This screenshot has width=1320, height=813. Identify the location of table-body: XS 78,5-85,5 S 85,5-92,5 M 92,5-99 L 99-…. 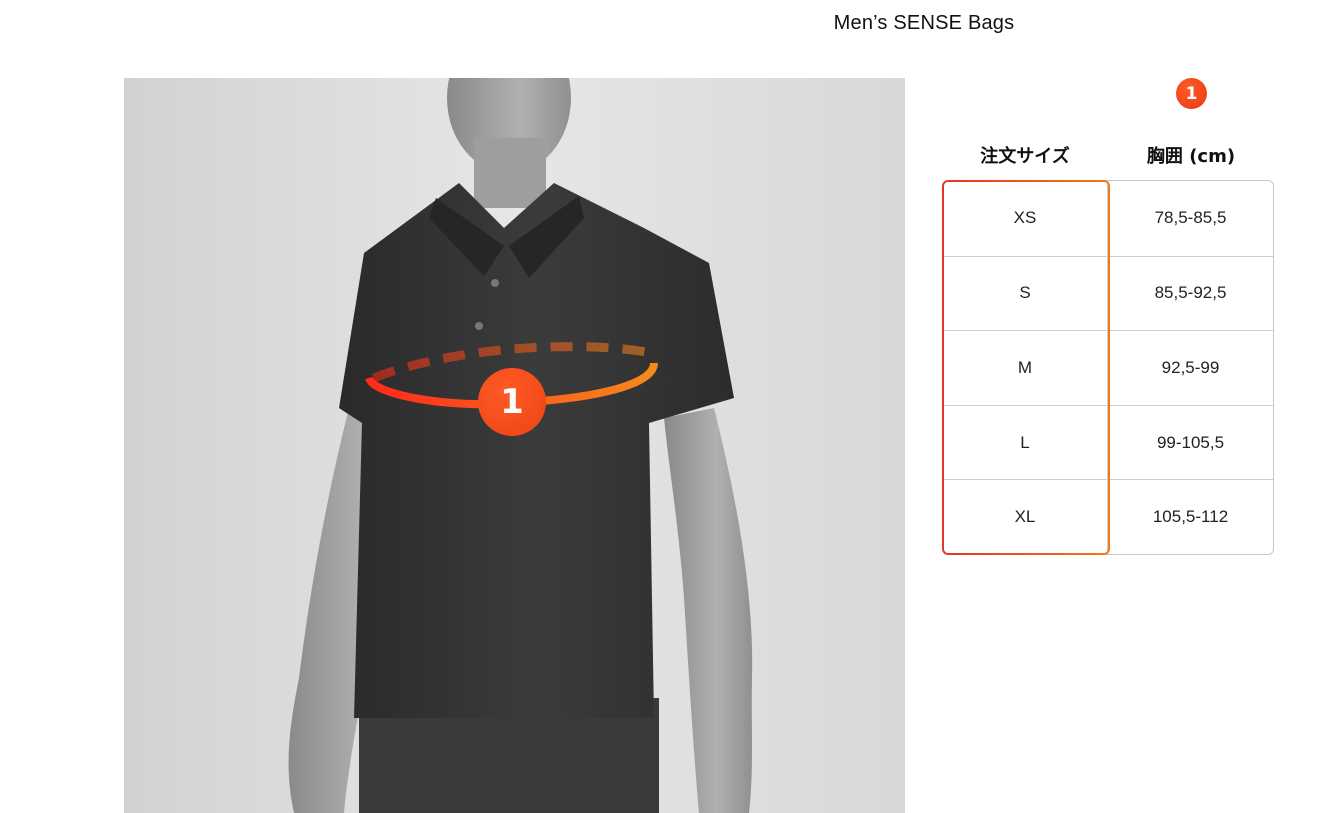
(1108, 367).